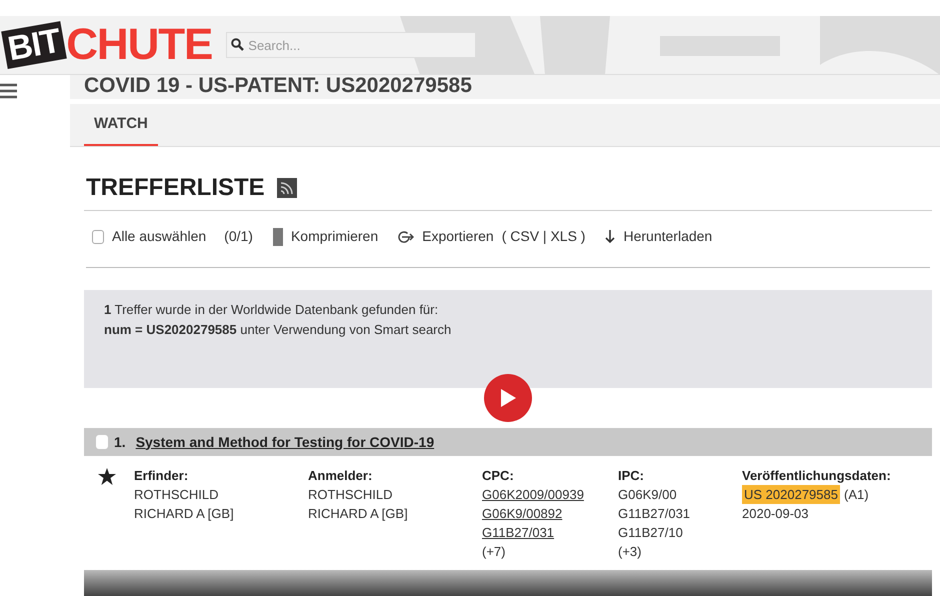  Describe the element at coordinates (458, 236) in the screenshot. I see `toolbar-label: Exportieren` at that location.